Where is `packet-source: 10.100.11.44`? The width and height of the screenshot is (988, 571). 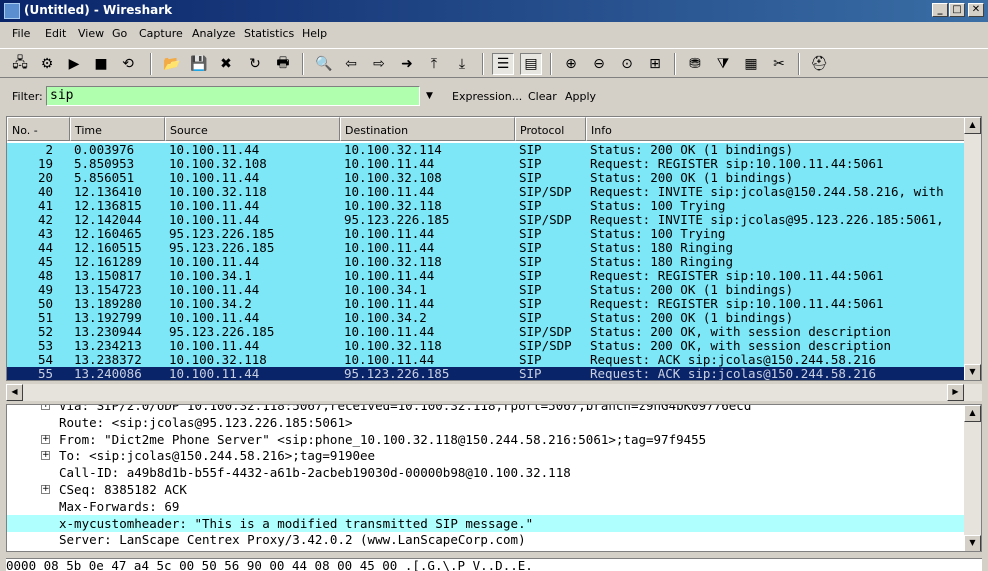 packet-source: 10.100.11.44 is located at coordinates (214, 220).